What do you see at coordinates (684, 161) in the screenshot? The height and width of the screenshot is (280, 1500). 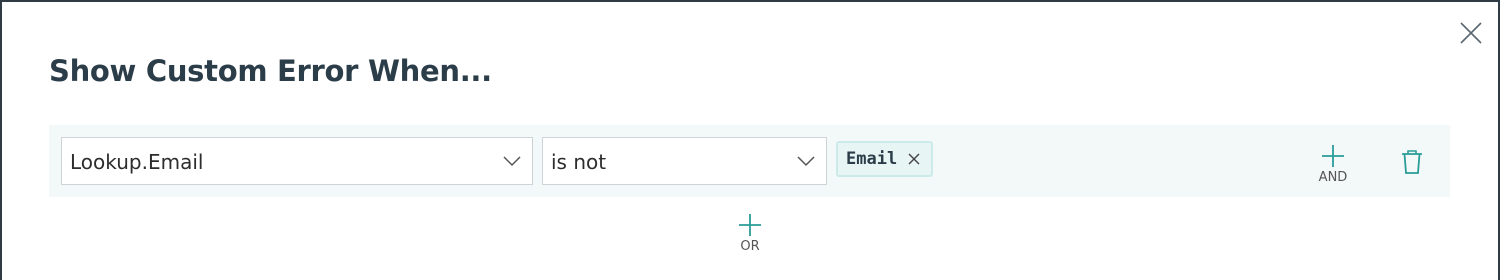 I see `operator-select: is not` at bounding box center [684, 161].